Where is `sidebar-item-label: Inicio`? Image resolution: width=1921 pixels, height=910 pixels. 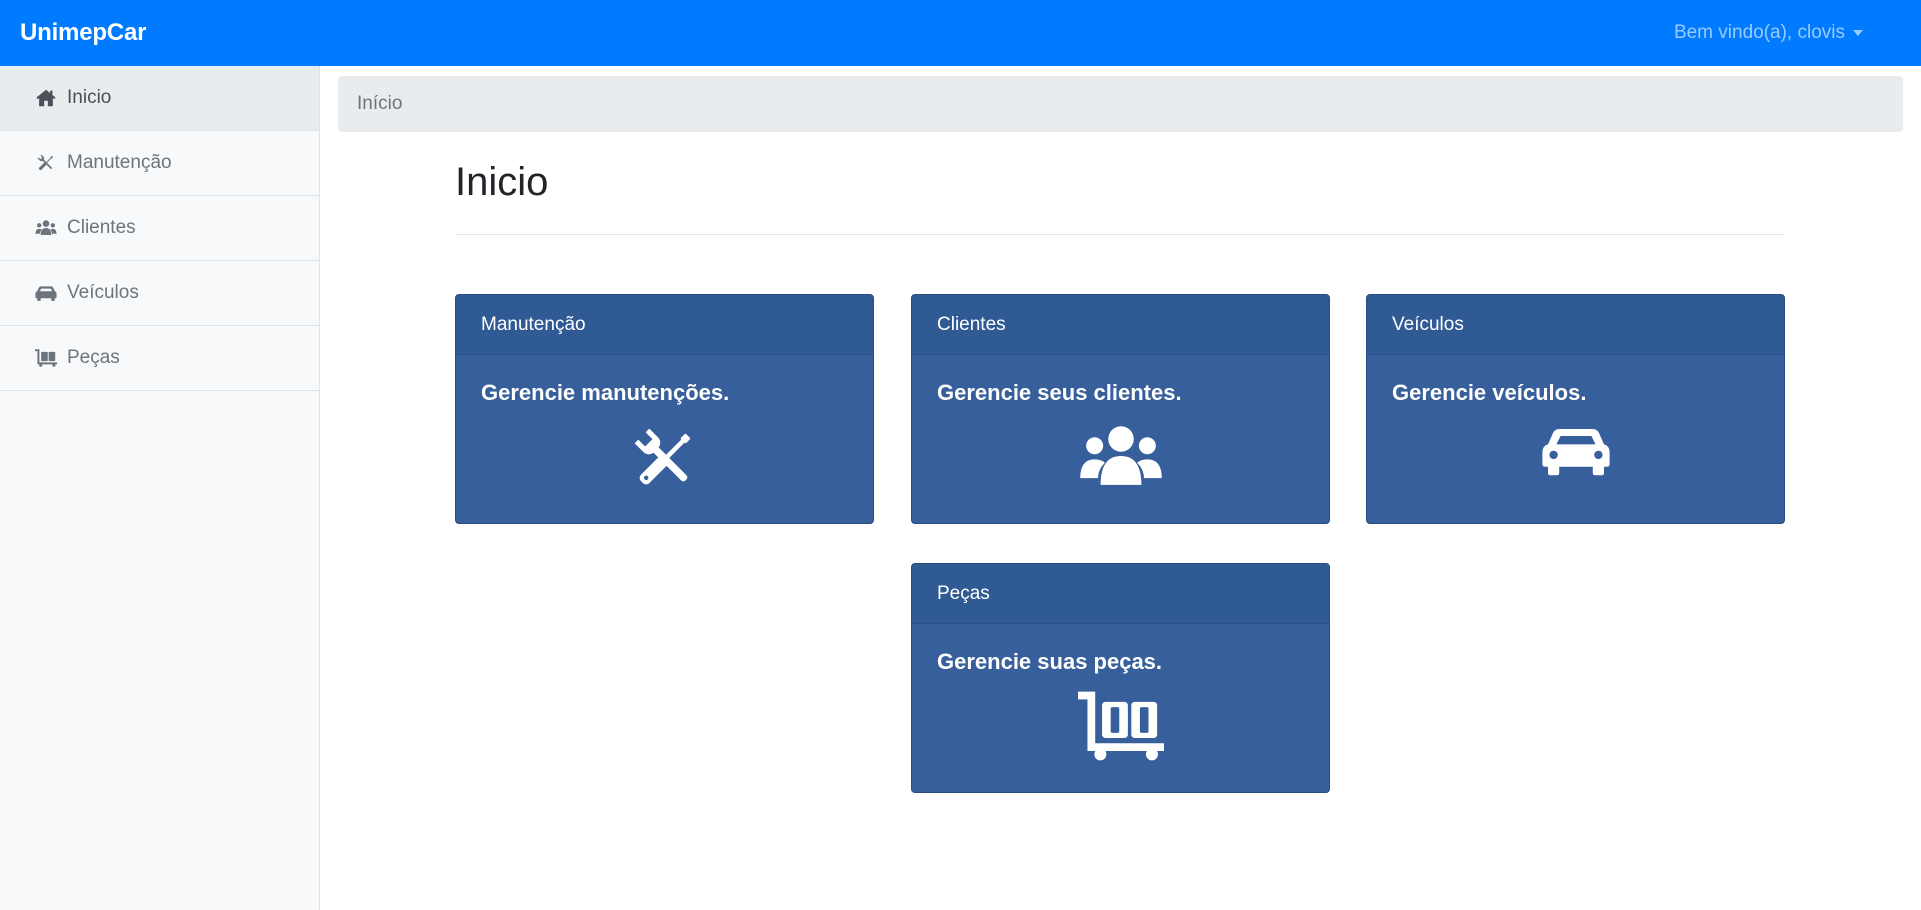 sidebar-item-label: Inicio is located at coordinates (89, 97).